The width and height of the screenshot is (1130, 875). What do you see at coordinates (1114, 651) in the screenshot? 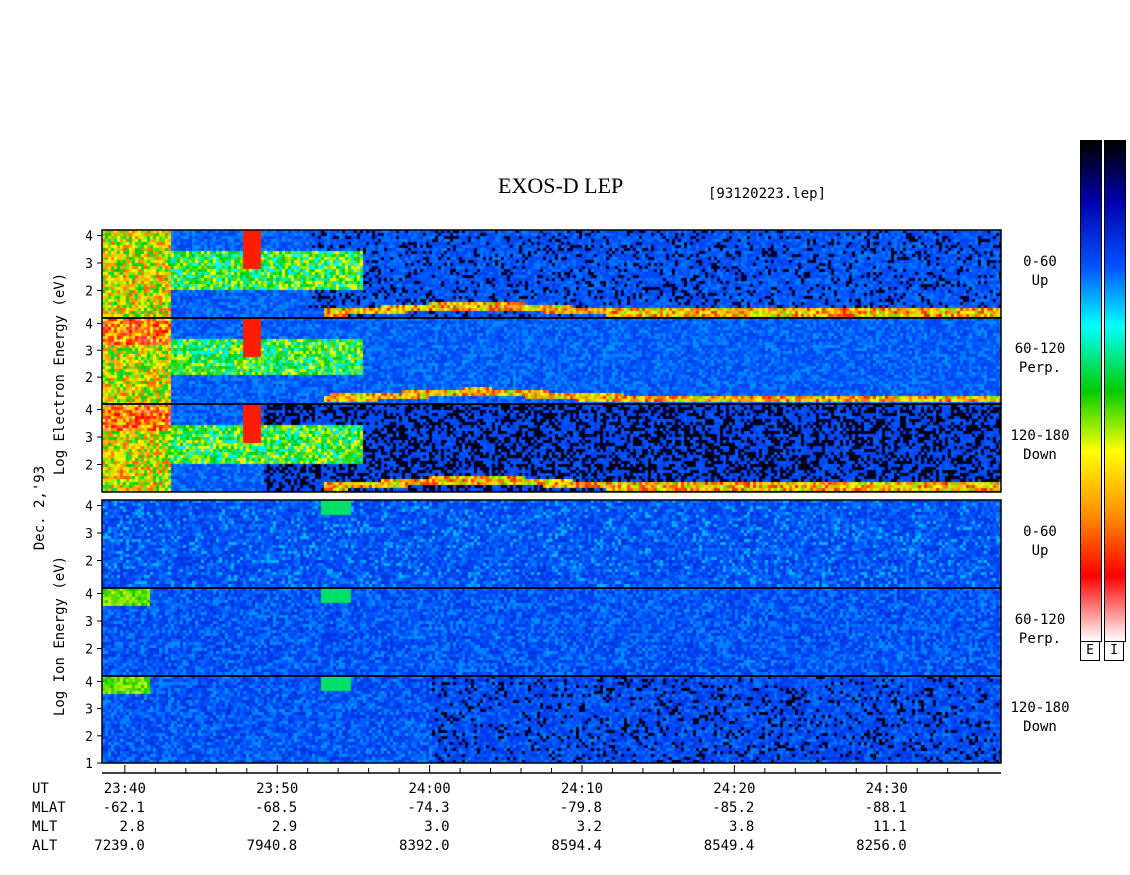
I see `colorbar-ion-label: I` at bounding box center [1114, 651].